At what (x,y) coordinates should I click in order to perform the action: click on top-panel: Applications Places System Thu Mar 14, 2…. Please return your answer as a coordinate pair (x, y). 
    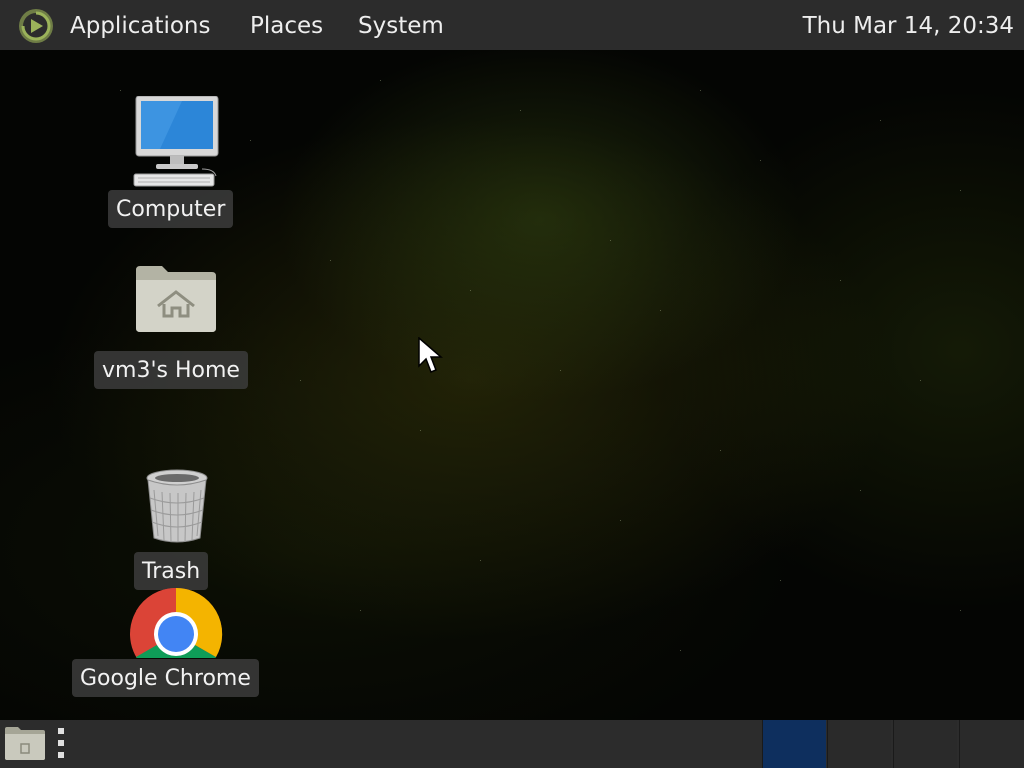
    Looking at the image, I should click on (512, 25).